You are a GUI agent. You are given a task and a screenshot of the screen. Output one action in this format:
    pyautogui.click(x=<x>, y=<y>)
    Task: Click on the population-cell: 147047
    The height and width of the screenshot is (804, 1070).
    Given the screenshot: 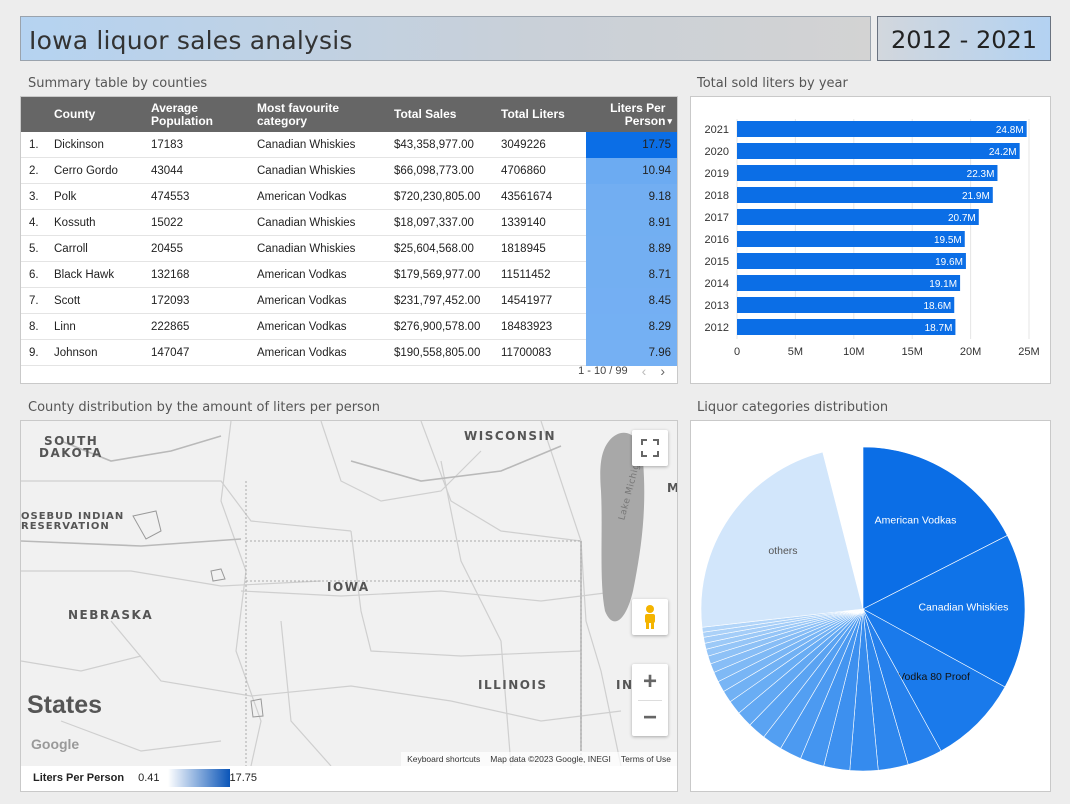 What is the action you would take?
    pyautogui.click(x=170, y=353)
    